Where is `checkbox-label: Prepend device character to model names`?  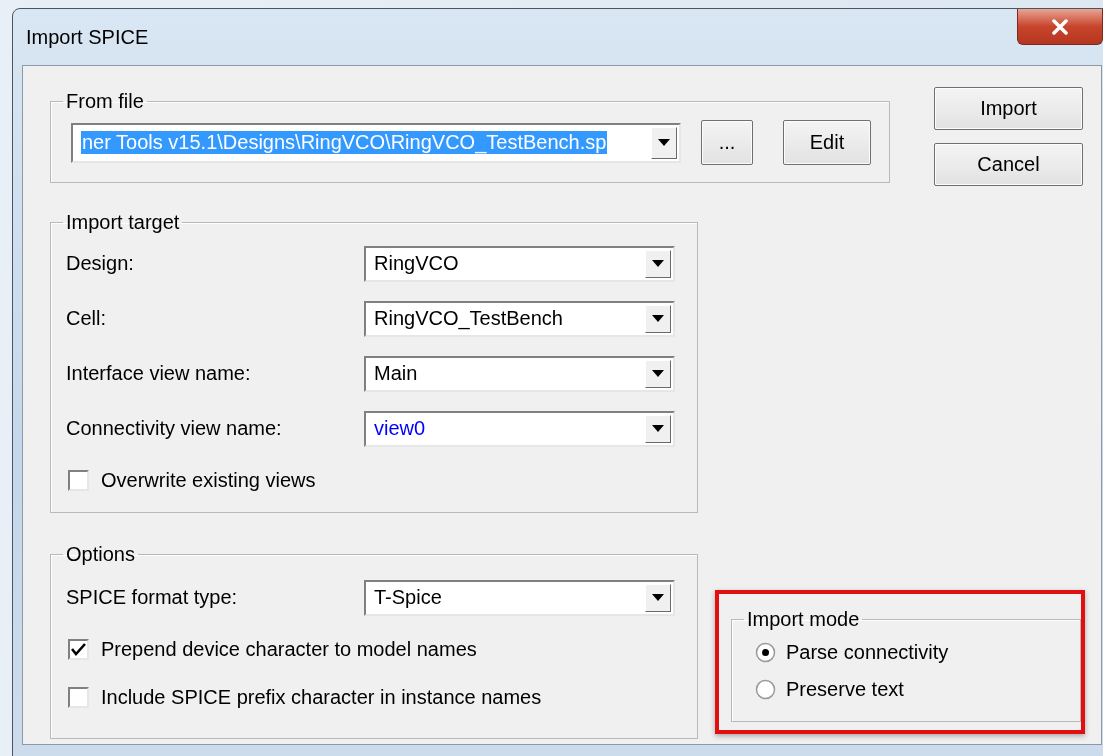 checkbox-label: Prepend device character to model names is located at coordinates (289, 649).